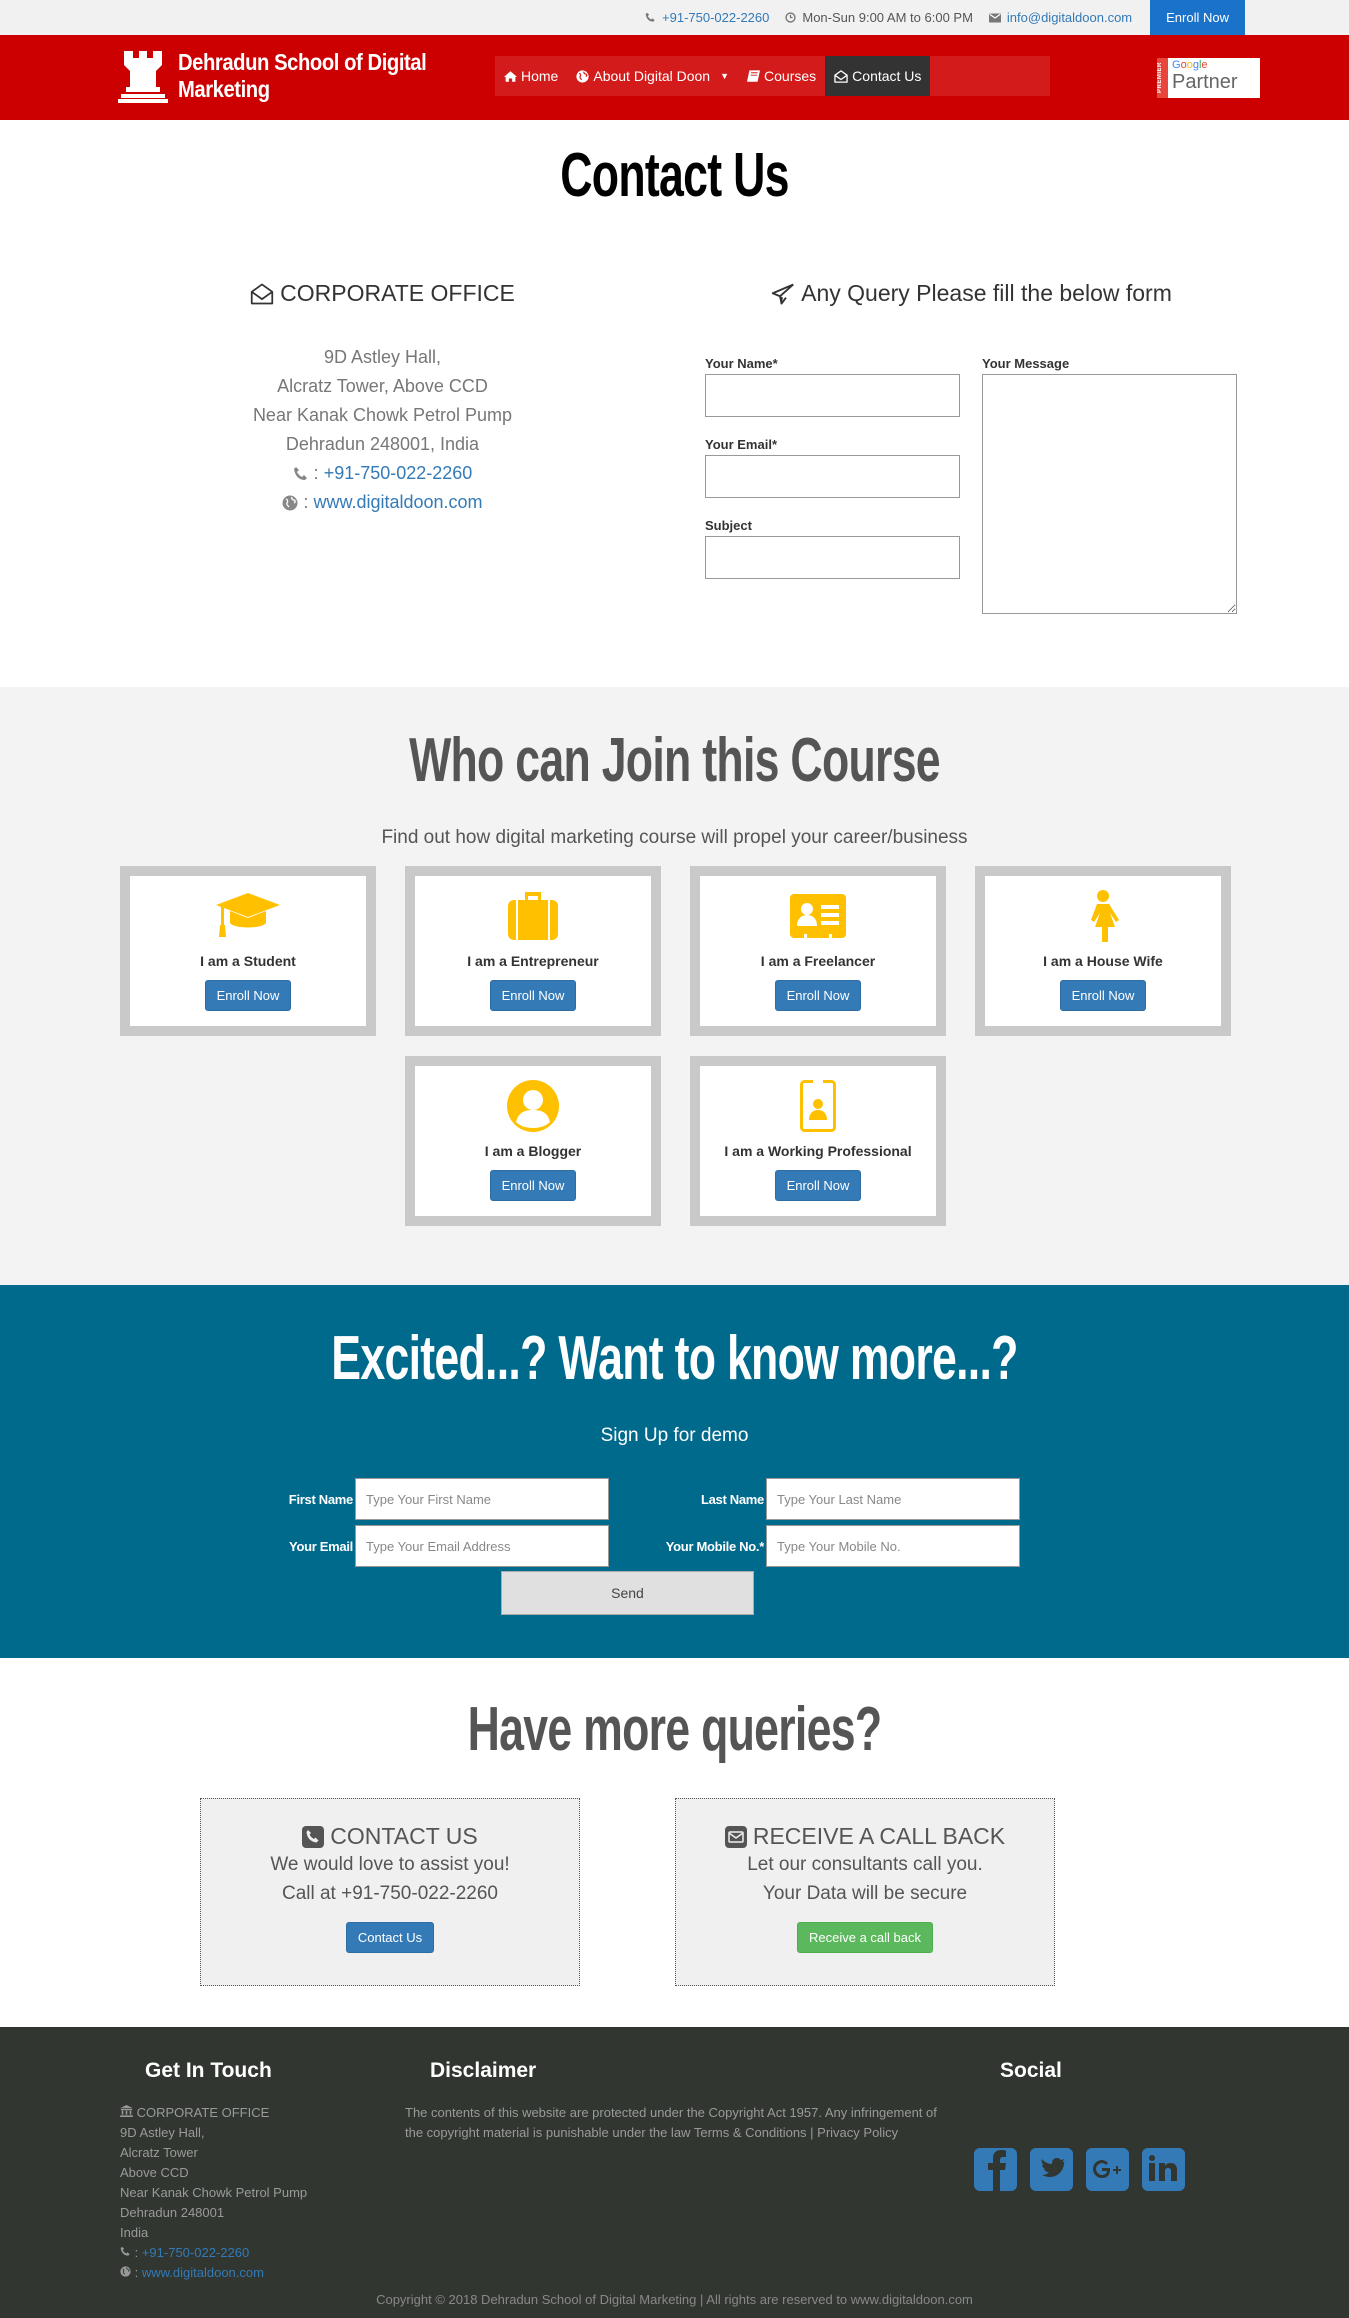  I want to click on audience-card: I am a House Wife Enroll Now, so click(1103, 951).